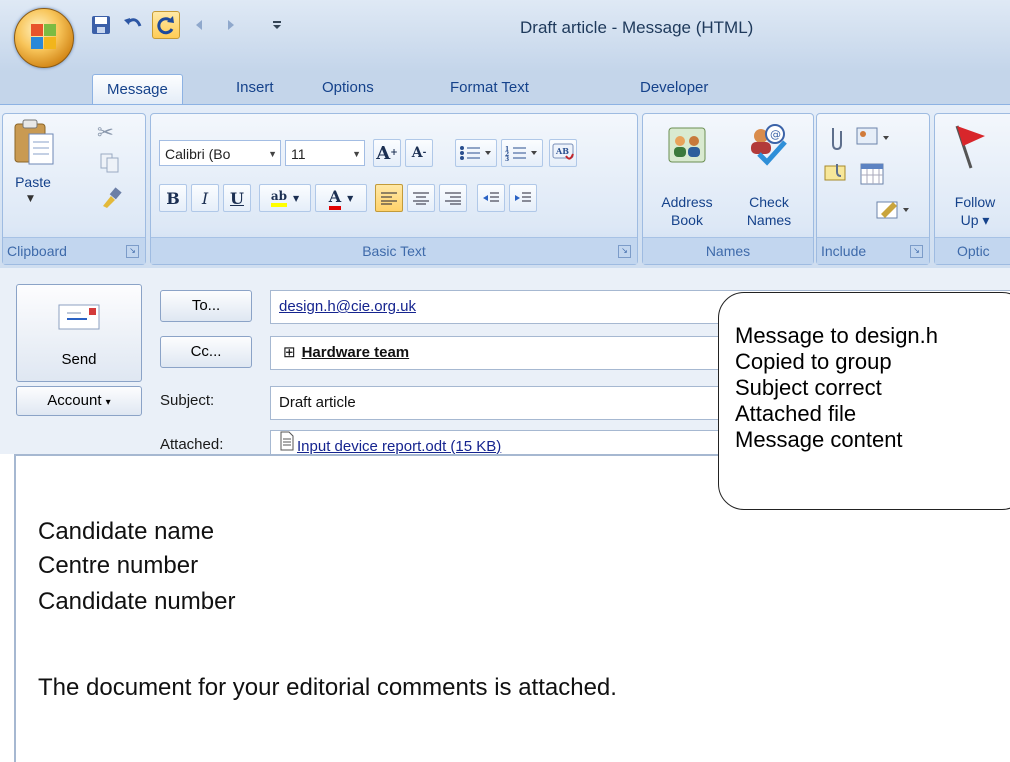  What do you see at coordinates (137, 601) in the screenshot?
I see `body-line-candidate-number: Candidate number` at bounding box center [137, 601].